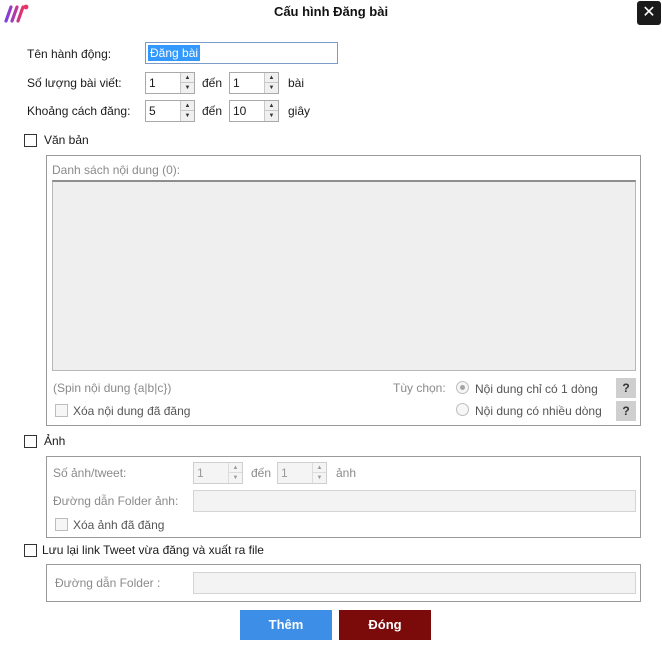  What do you see at coordinates (116, 501) in the screenshot?
I see `image-folder-label: Đường dẫn Folder ảnh:` at bounding box center [116, 501].